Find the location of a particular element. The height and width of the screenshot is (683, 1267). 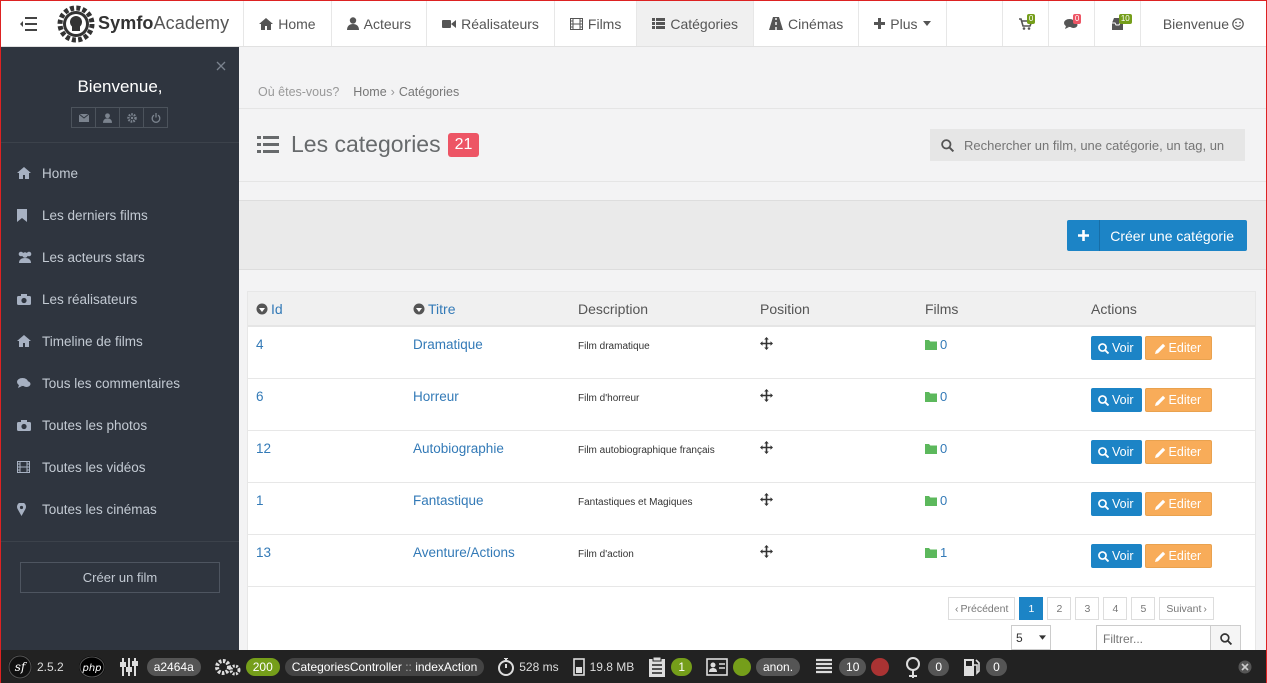

nav-cinemas: Cinémas is located at coordinates (805, 23).